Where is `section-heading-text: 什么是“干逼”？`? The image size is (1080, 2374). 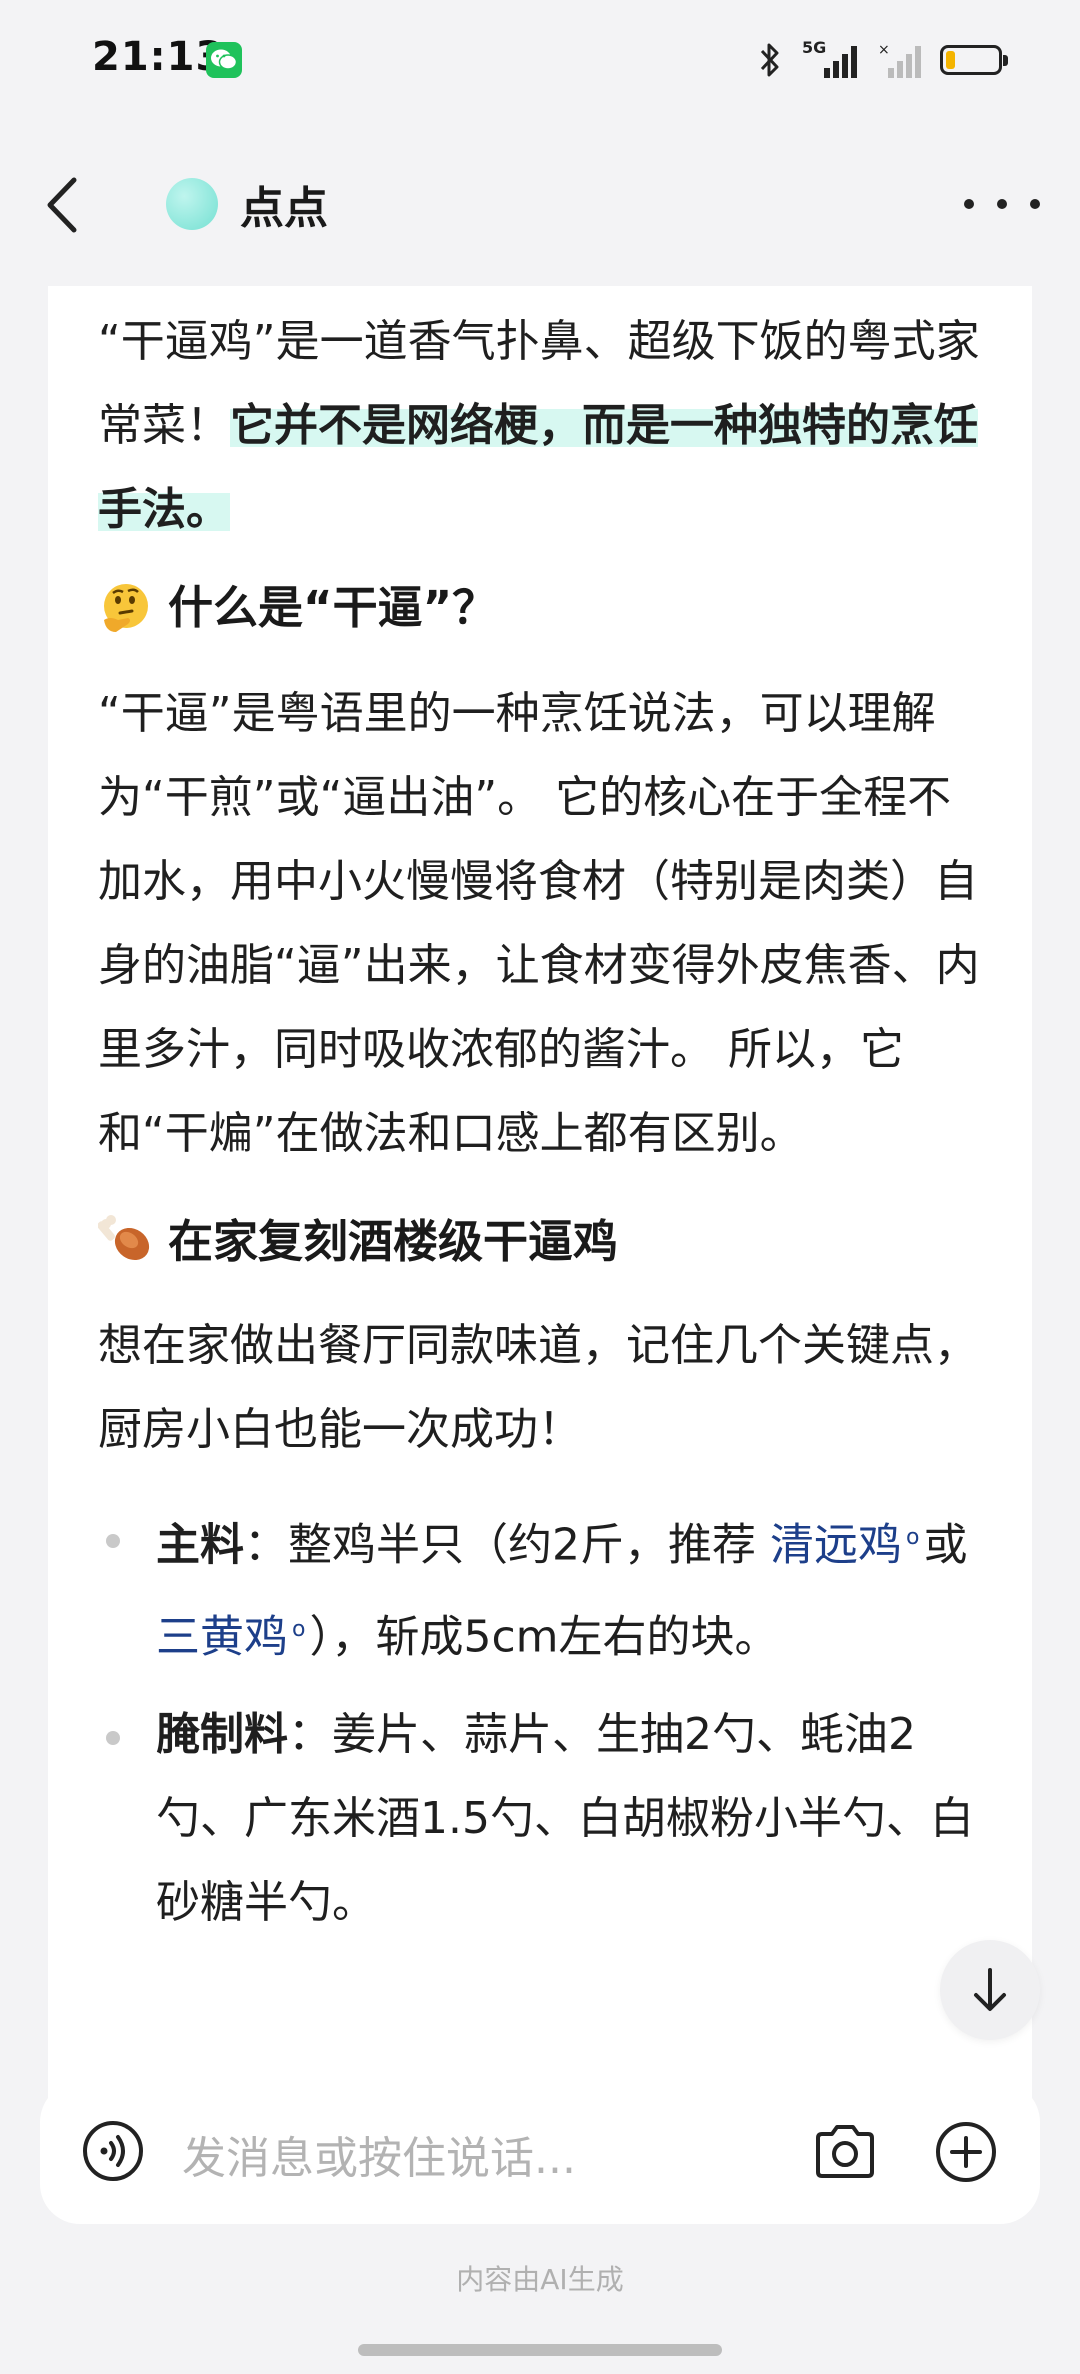 section-heading-text: 什么是“干逼”？ is located at coordinates (333, 607).